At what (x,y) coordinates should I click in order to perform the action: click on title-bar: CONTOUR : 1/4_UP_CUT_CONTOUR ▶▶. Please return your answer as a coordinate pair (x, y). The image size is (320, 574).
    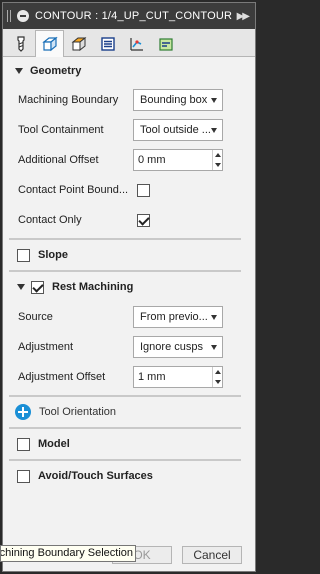
    Looking at the image, I should click on (129, 16).